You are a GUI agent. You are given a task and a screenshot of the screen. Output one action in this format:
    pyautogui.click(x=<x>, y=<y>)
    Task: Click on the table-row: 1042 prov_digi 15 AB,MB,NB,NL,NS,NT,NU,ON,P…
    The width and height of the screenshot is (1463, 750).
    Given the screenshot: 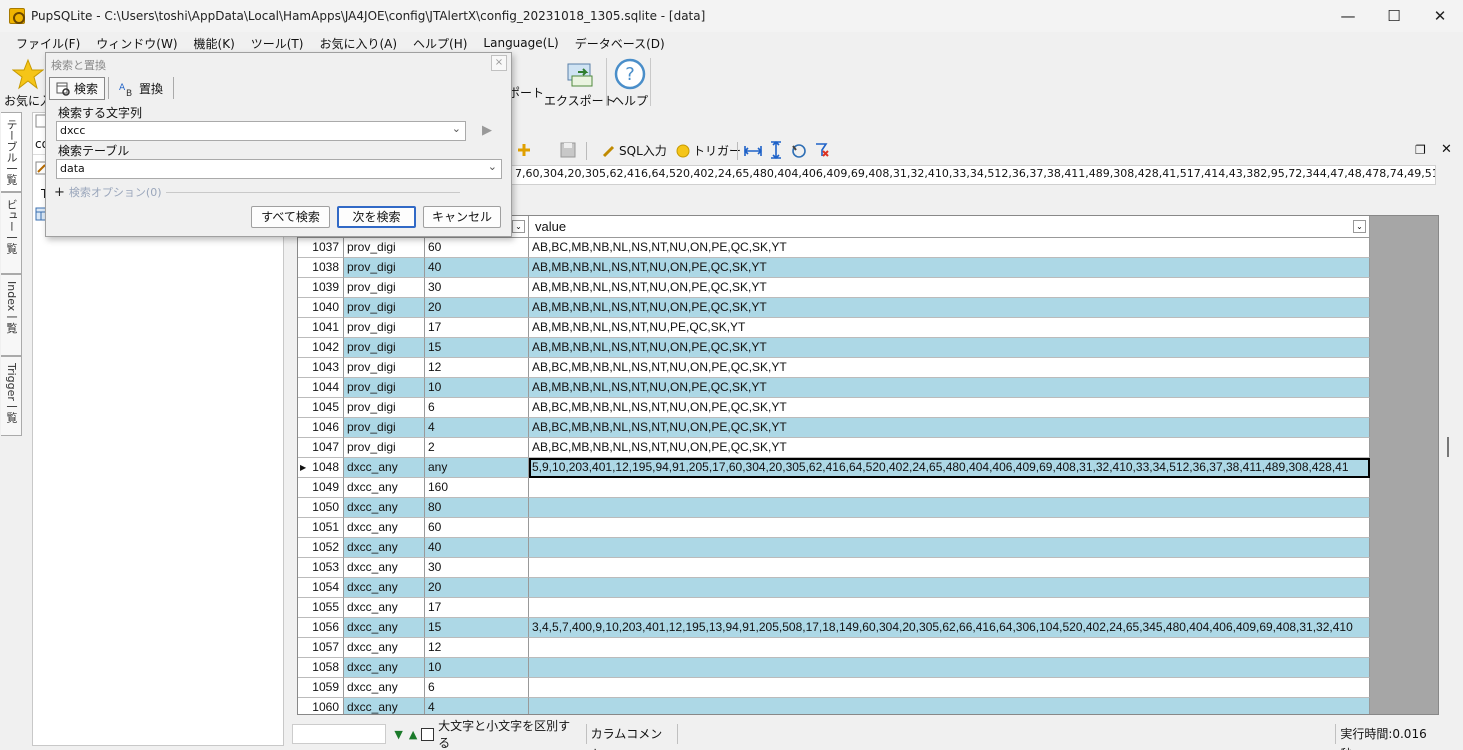 What is the action you would take?
    pyautogui.click(x=834, y=348)
    